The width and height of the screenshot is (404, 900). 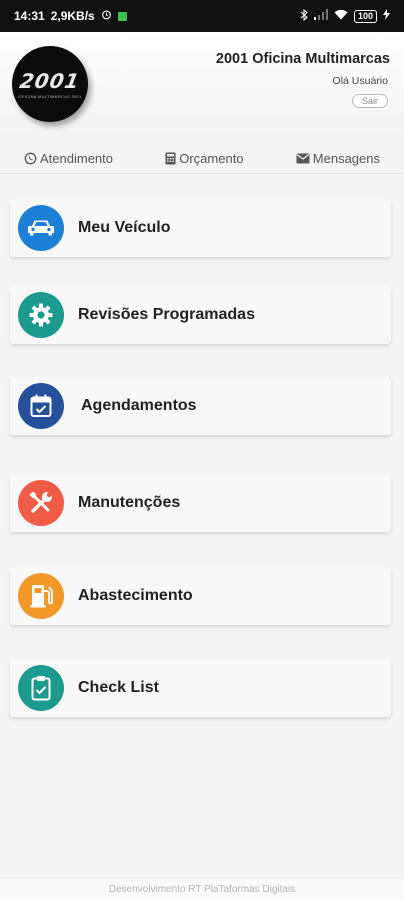 I want to click on bluetooth-icon, so click(x=304, y=16).